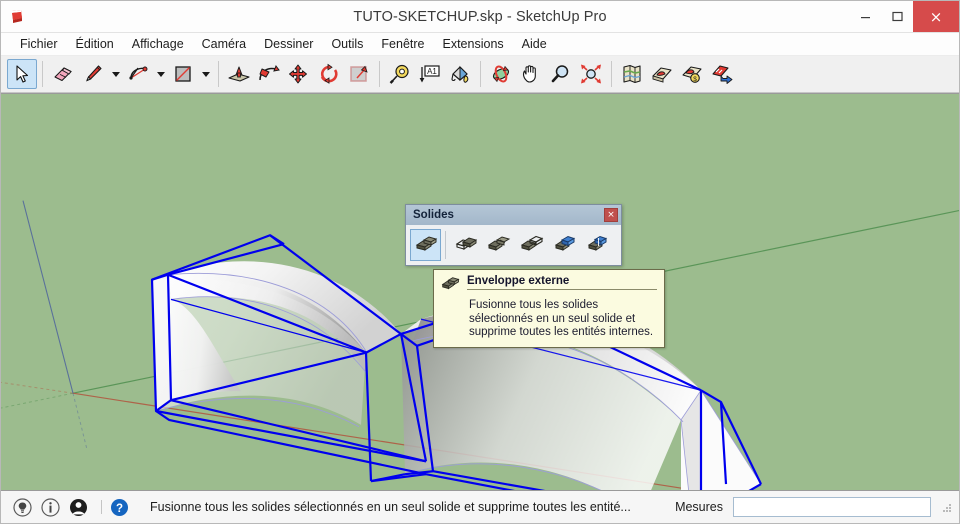 This screenshot has width=960, height=524. I want to click on menu-item-fichier: Fichier, so click(39, 44).